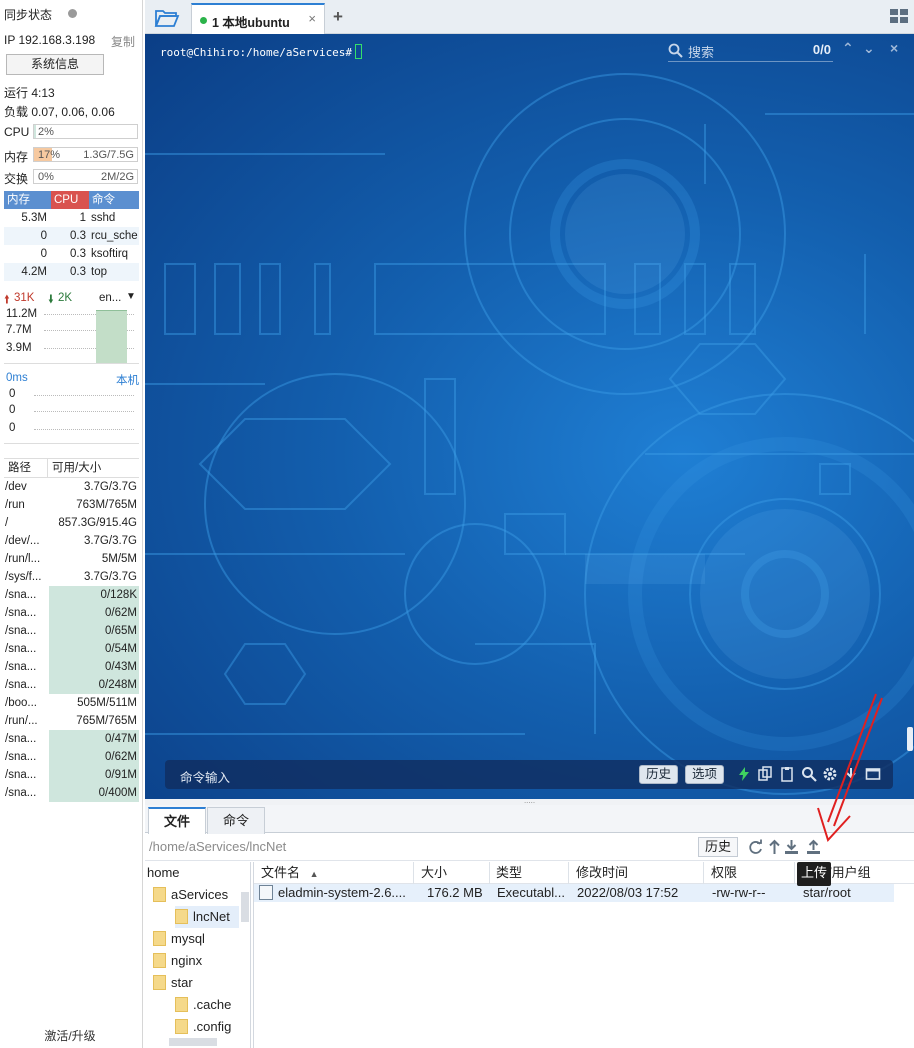 The image size is (914, 1048). I want to click on disk-row: /dev 3.7G/3.7G, so click(71, 487).